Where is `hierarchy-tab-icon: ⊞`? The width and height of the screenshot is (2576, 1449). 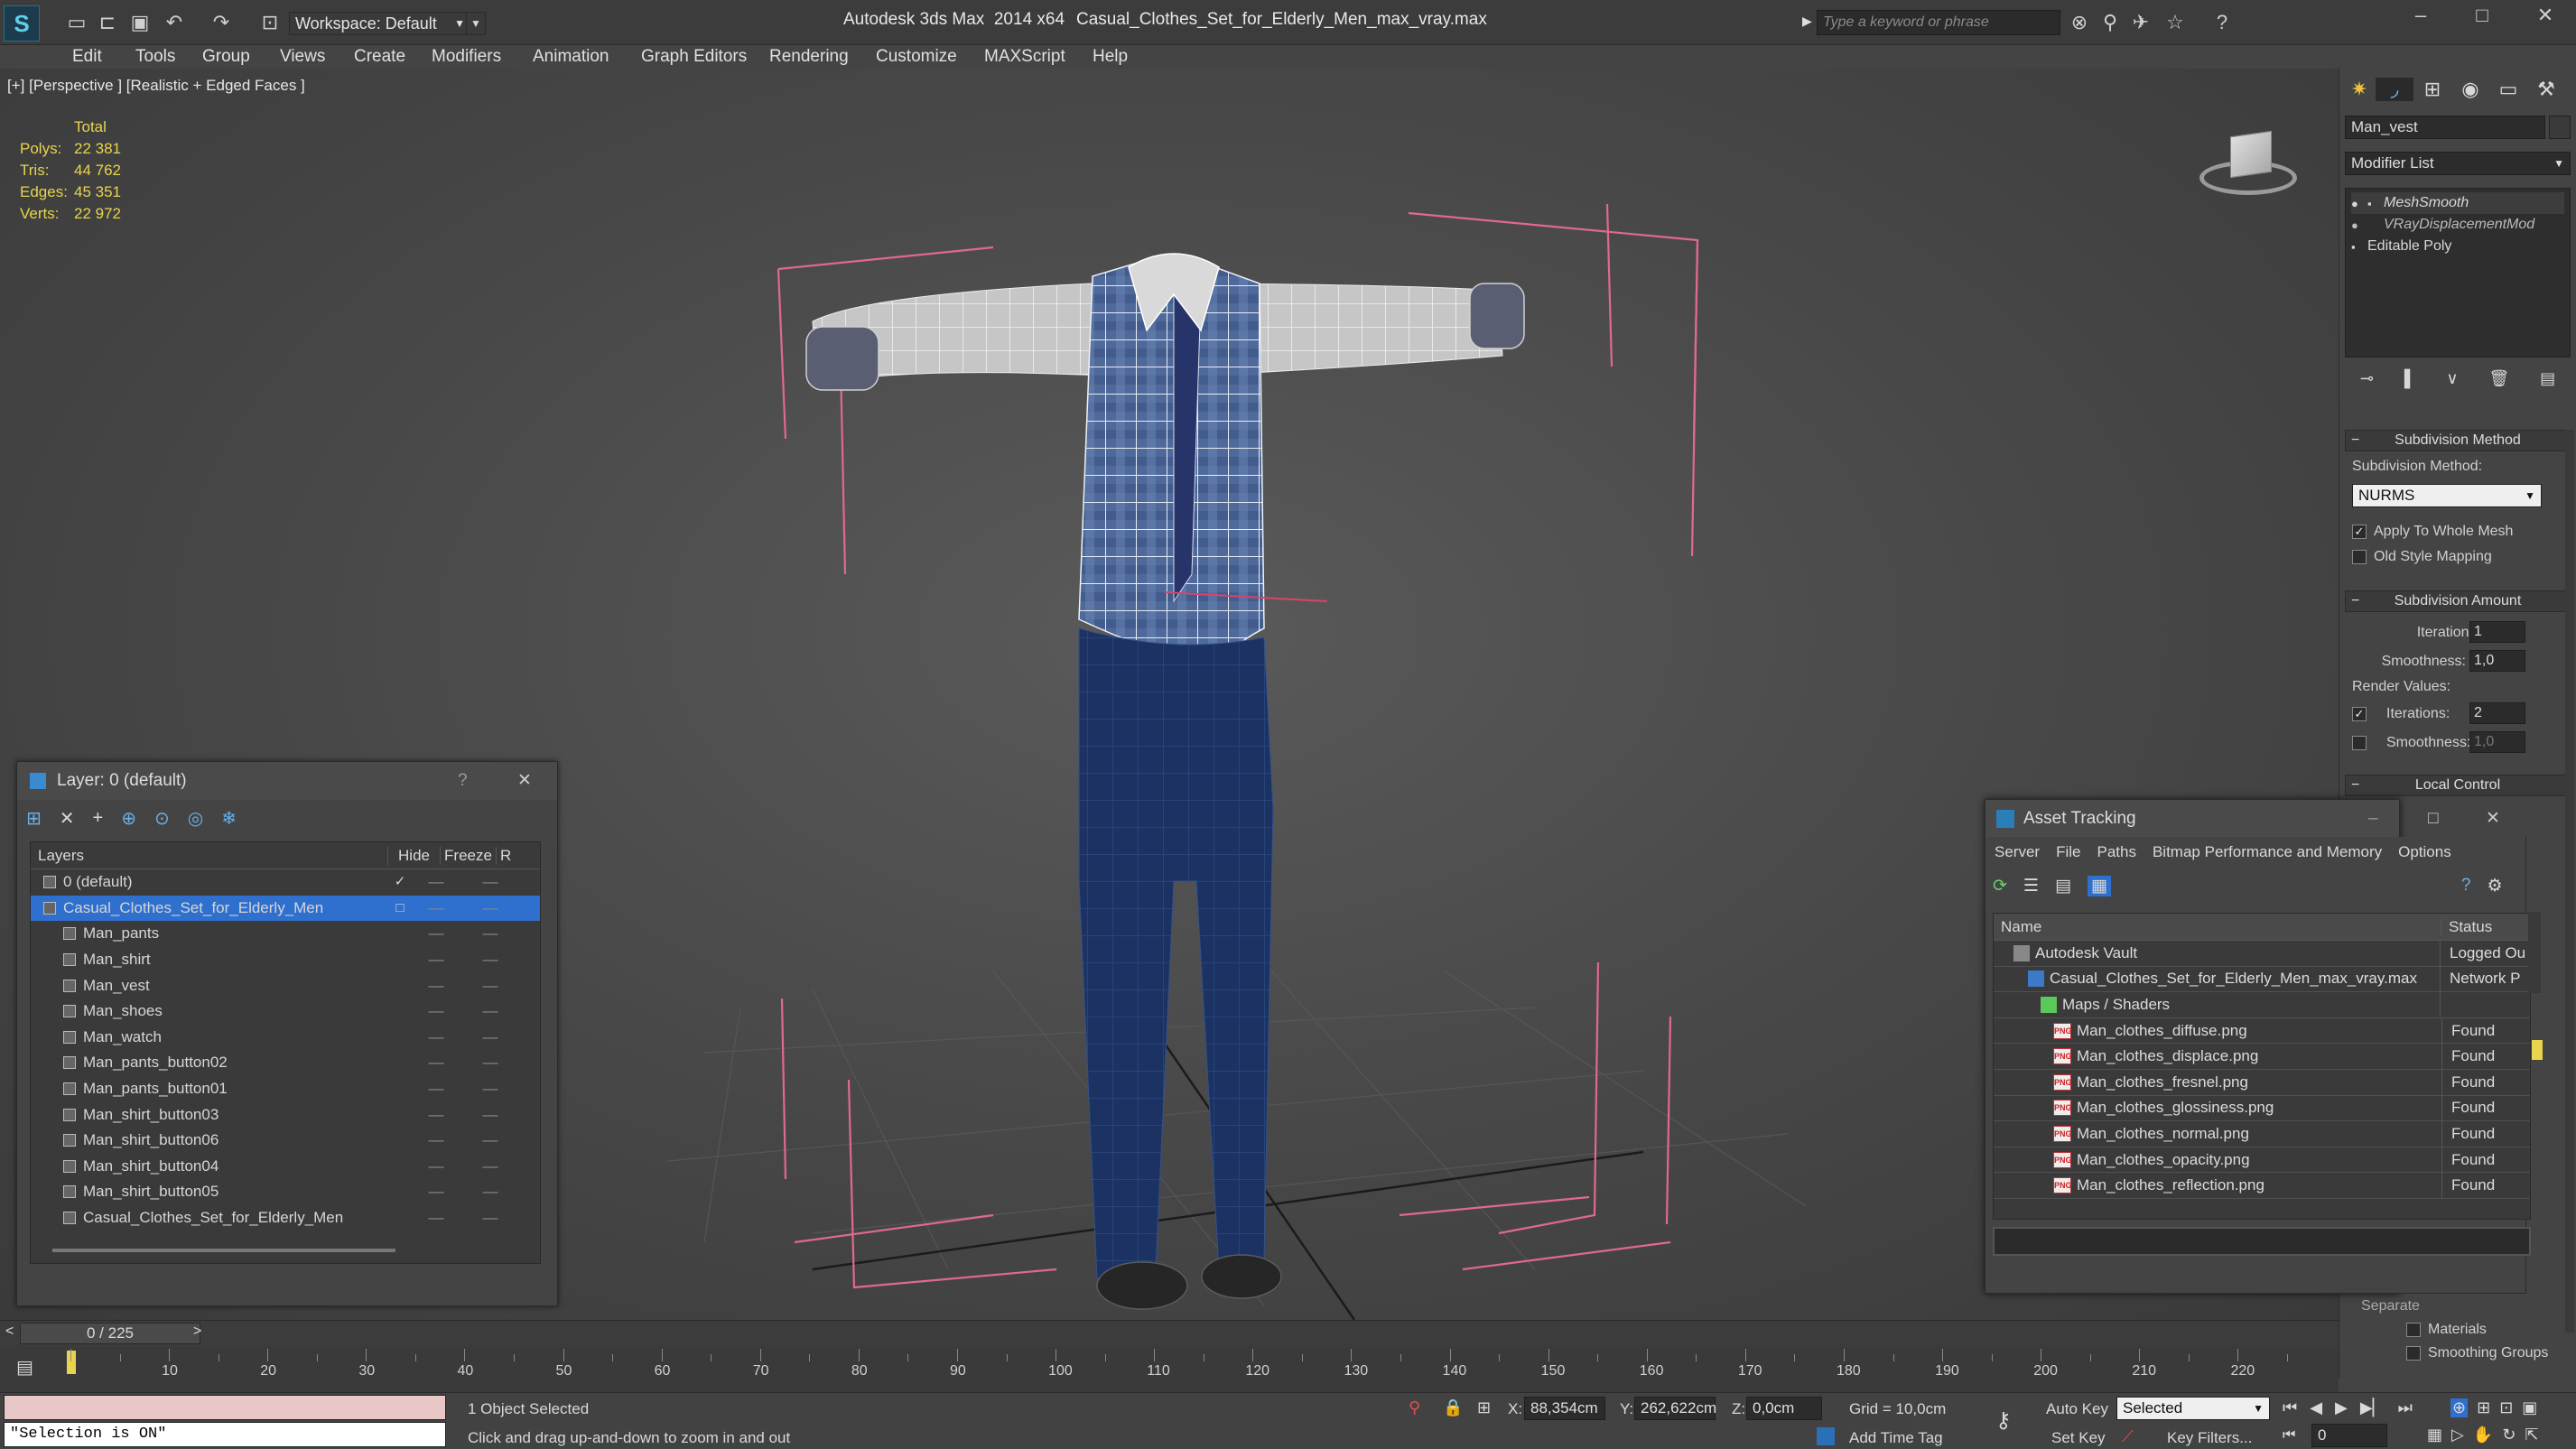
hierarchy-tab-icon: ⊞ is located at coordinates (2432, 89).